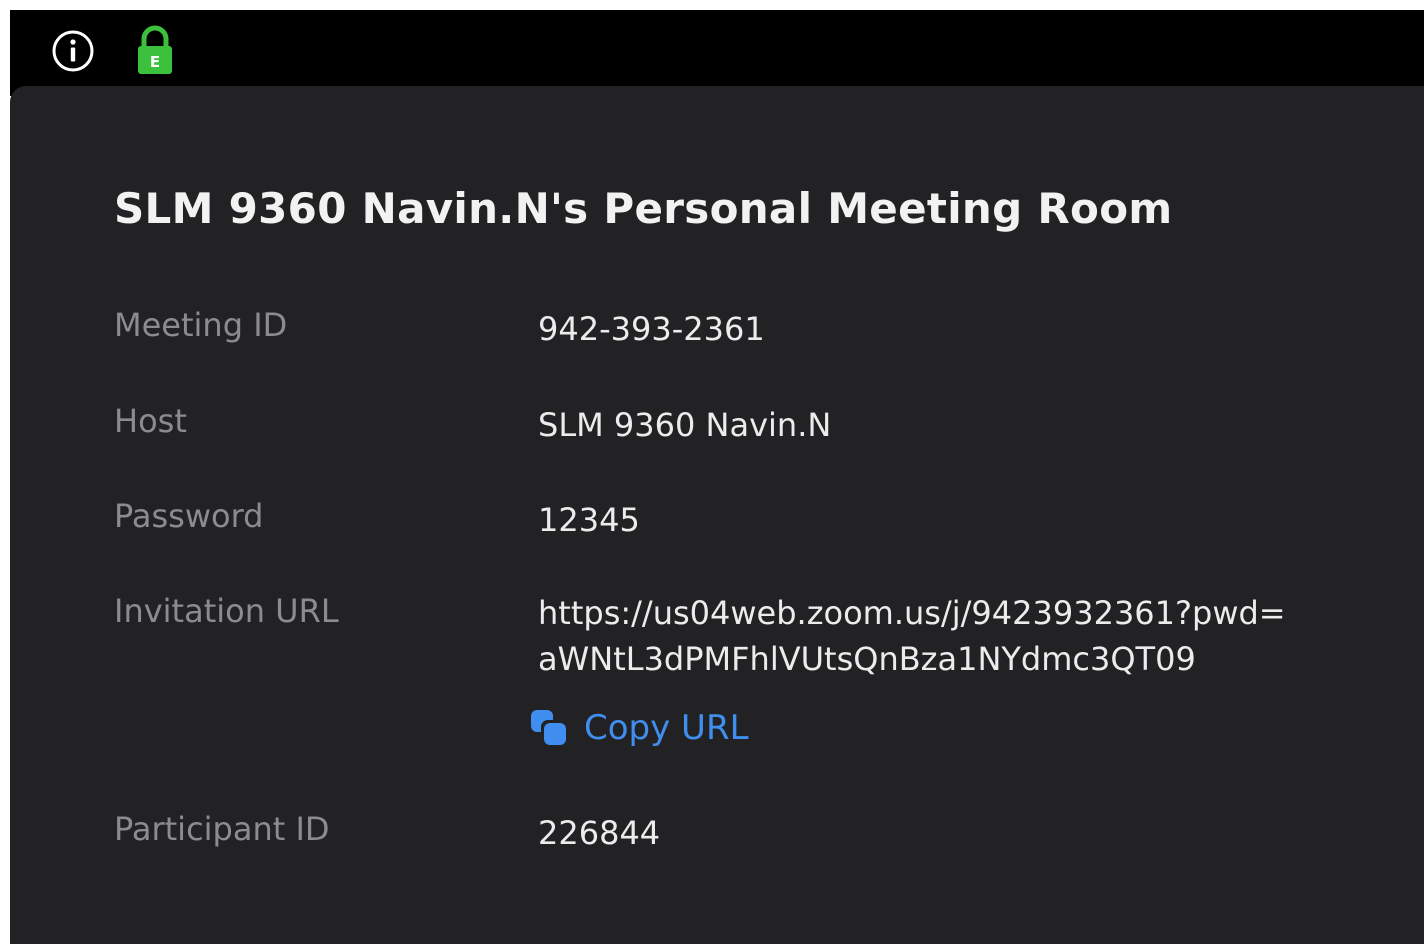  What do you see at coordinates (589, 520) in the screenshot?
I see `password-value: 12345` at bounding box center [589, 520].